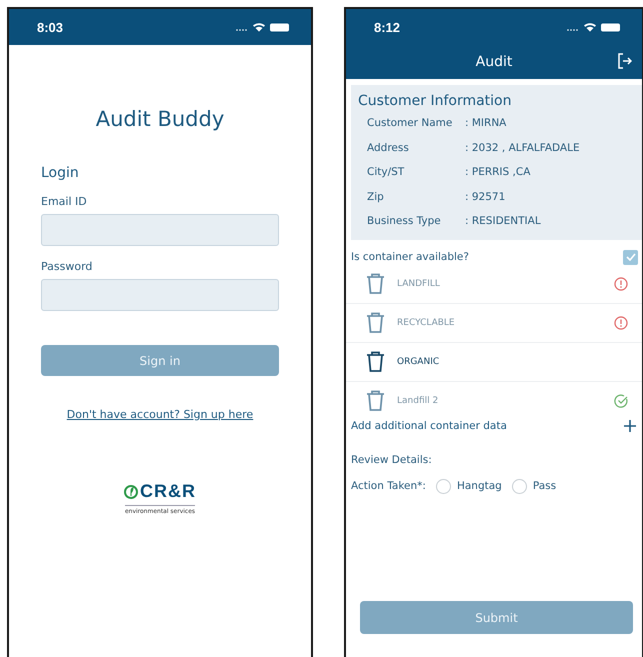 The width and height of the screenshot is (643, 657). I want to click on section-title: Customer Information, so click(435, 101).